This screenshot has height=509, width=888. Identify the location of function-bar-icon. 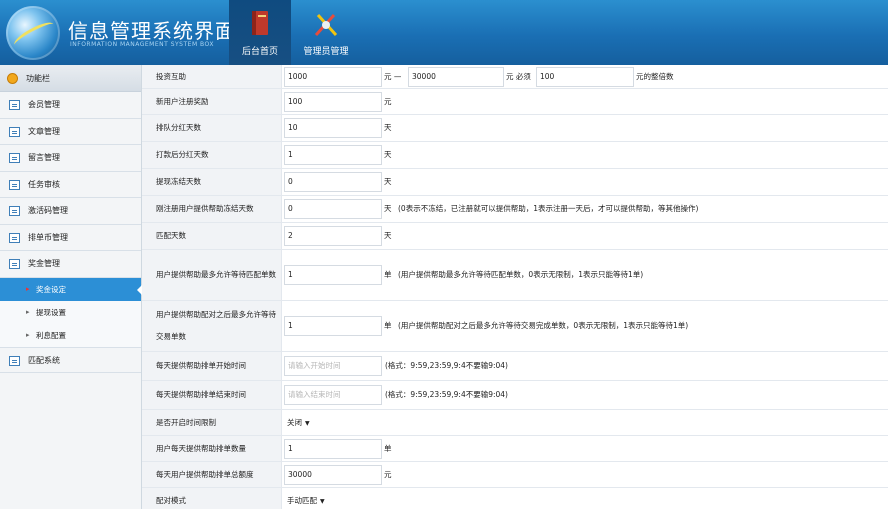
(12, 78).